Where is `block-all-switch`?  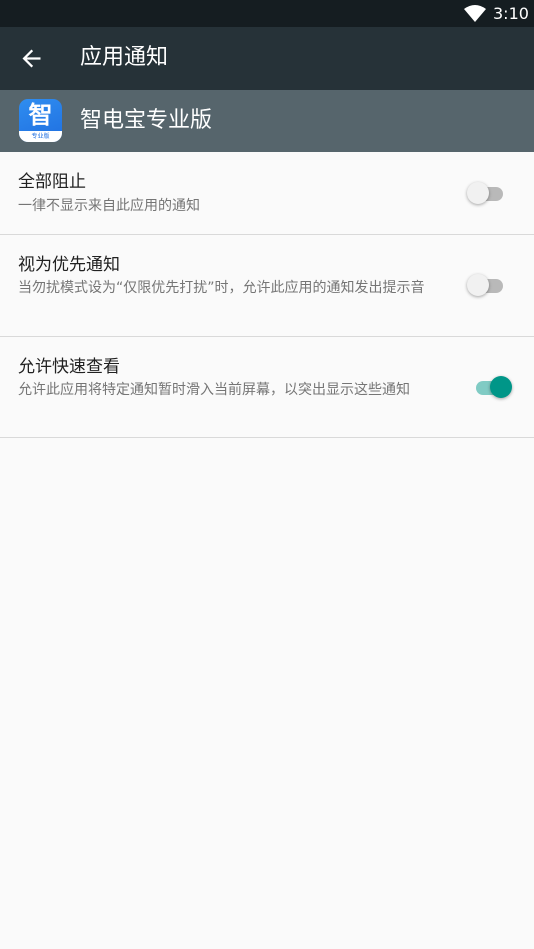 block-all-switch is located at coordinates (487, 193).